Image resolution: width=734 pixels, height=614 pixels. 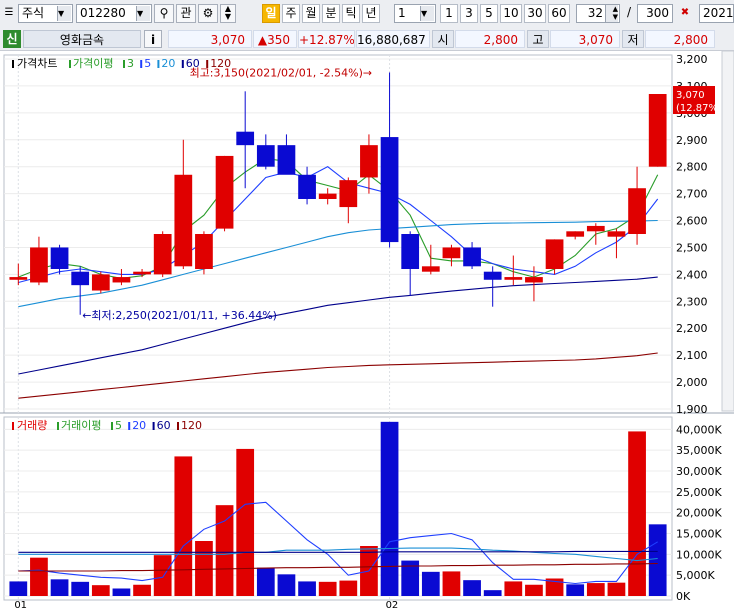 I want to click on unit-select: 1 ▼, so click(x=415, y=13).